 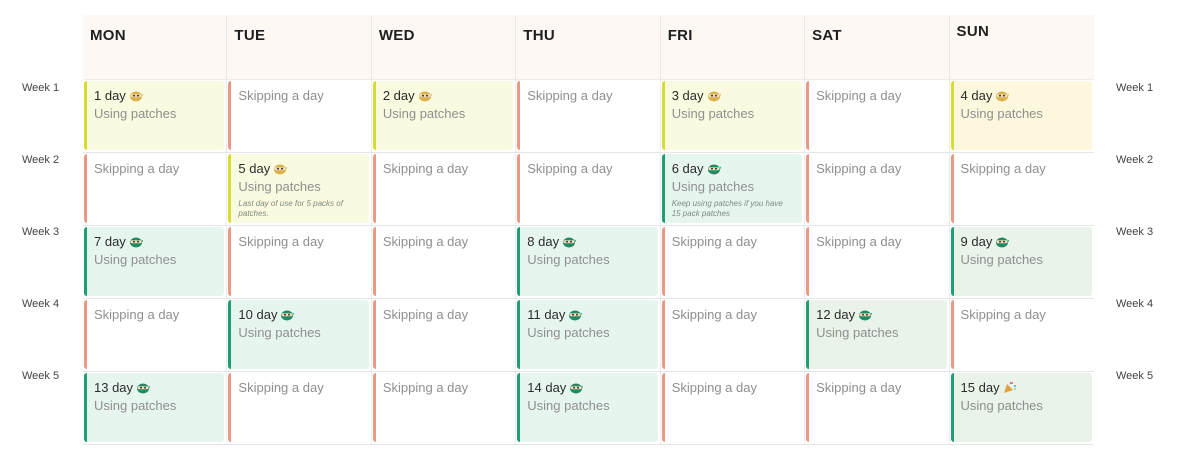 What do you see at coordinates (1026, 389) in the screenshot?
I see `day-count-label: 15 day` at bounding box center [1026, 389].